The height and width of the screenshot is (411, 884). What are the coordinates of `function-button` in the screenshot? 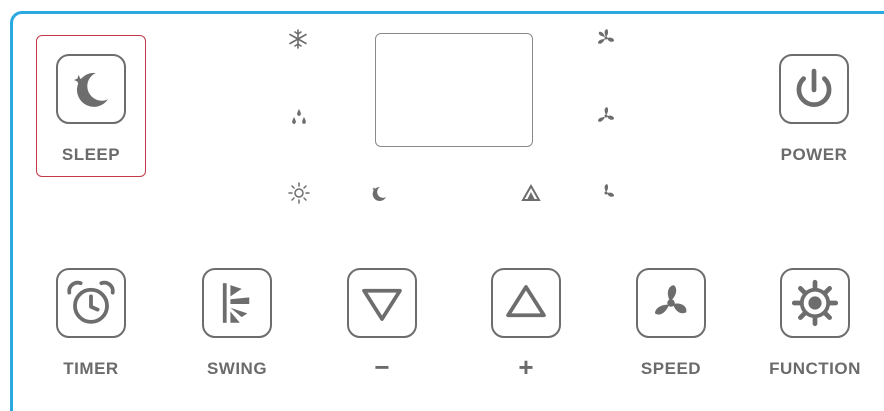 It's located at (815, 303).